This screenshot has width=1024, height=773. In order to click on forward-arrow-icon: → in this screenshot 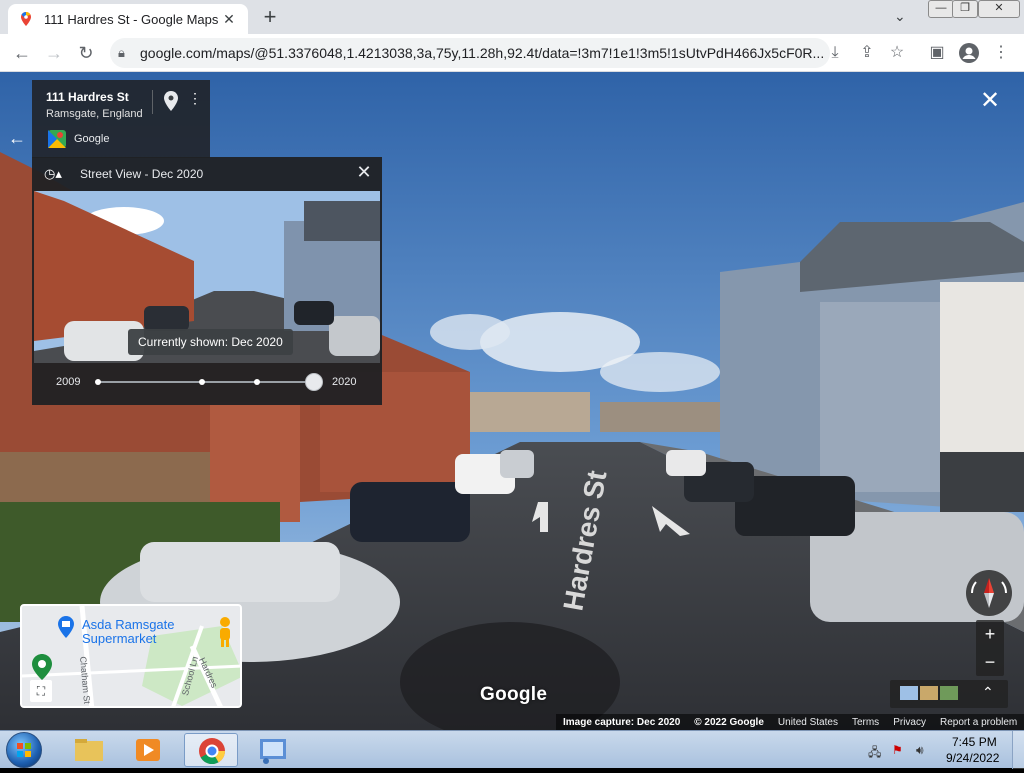, I will do `click(54, 53)`.